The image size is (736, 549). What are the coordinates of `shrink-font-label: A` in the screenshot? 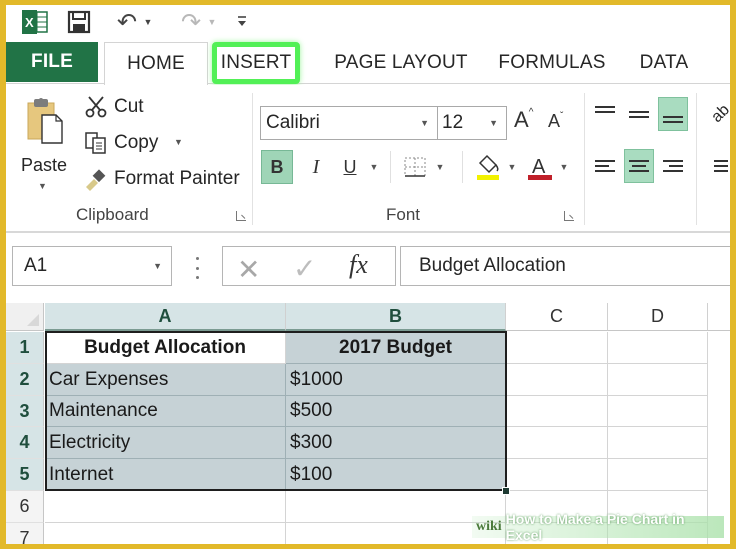 It's located at (554, 121).